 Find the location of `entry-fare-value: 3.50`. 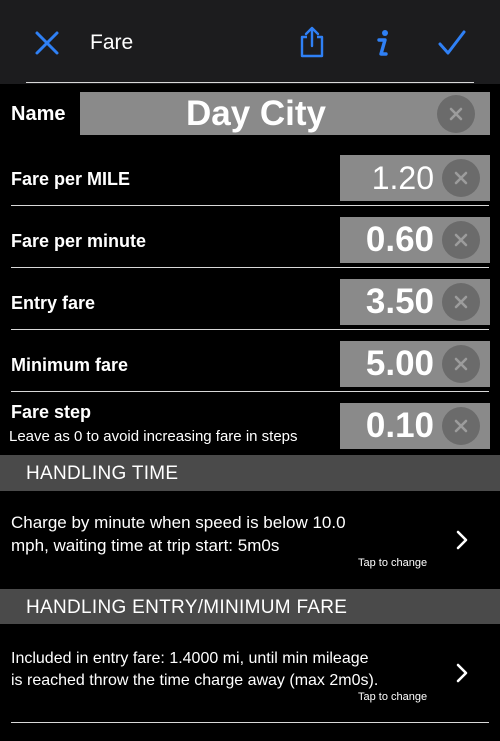

entry-fare-value: 3.50 is located at coordinates (400, 302).